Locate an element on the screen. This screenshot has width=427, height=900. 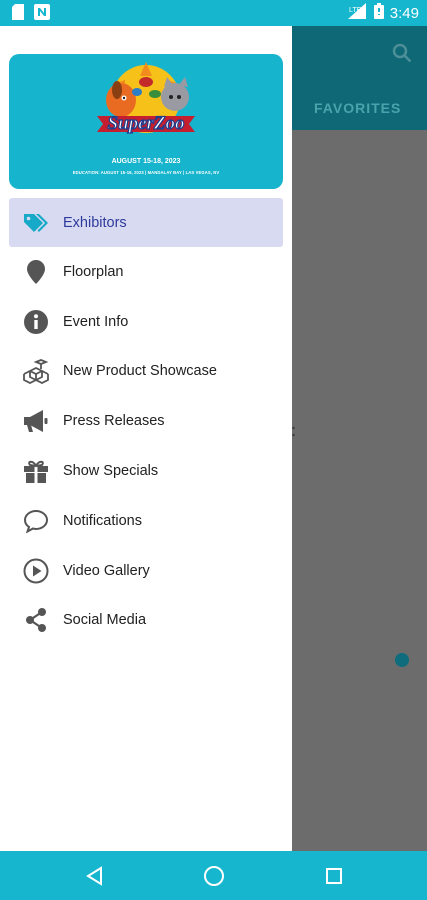
back-icon is located at coordinates (95, 876).